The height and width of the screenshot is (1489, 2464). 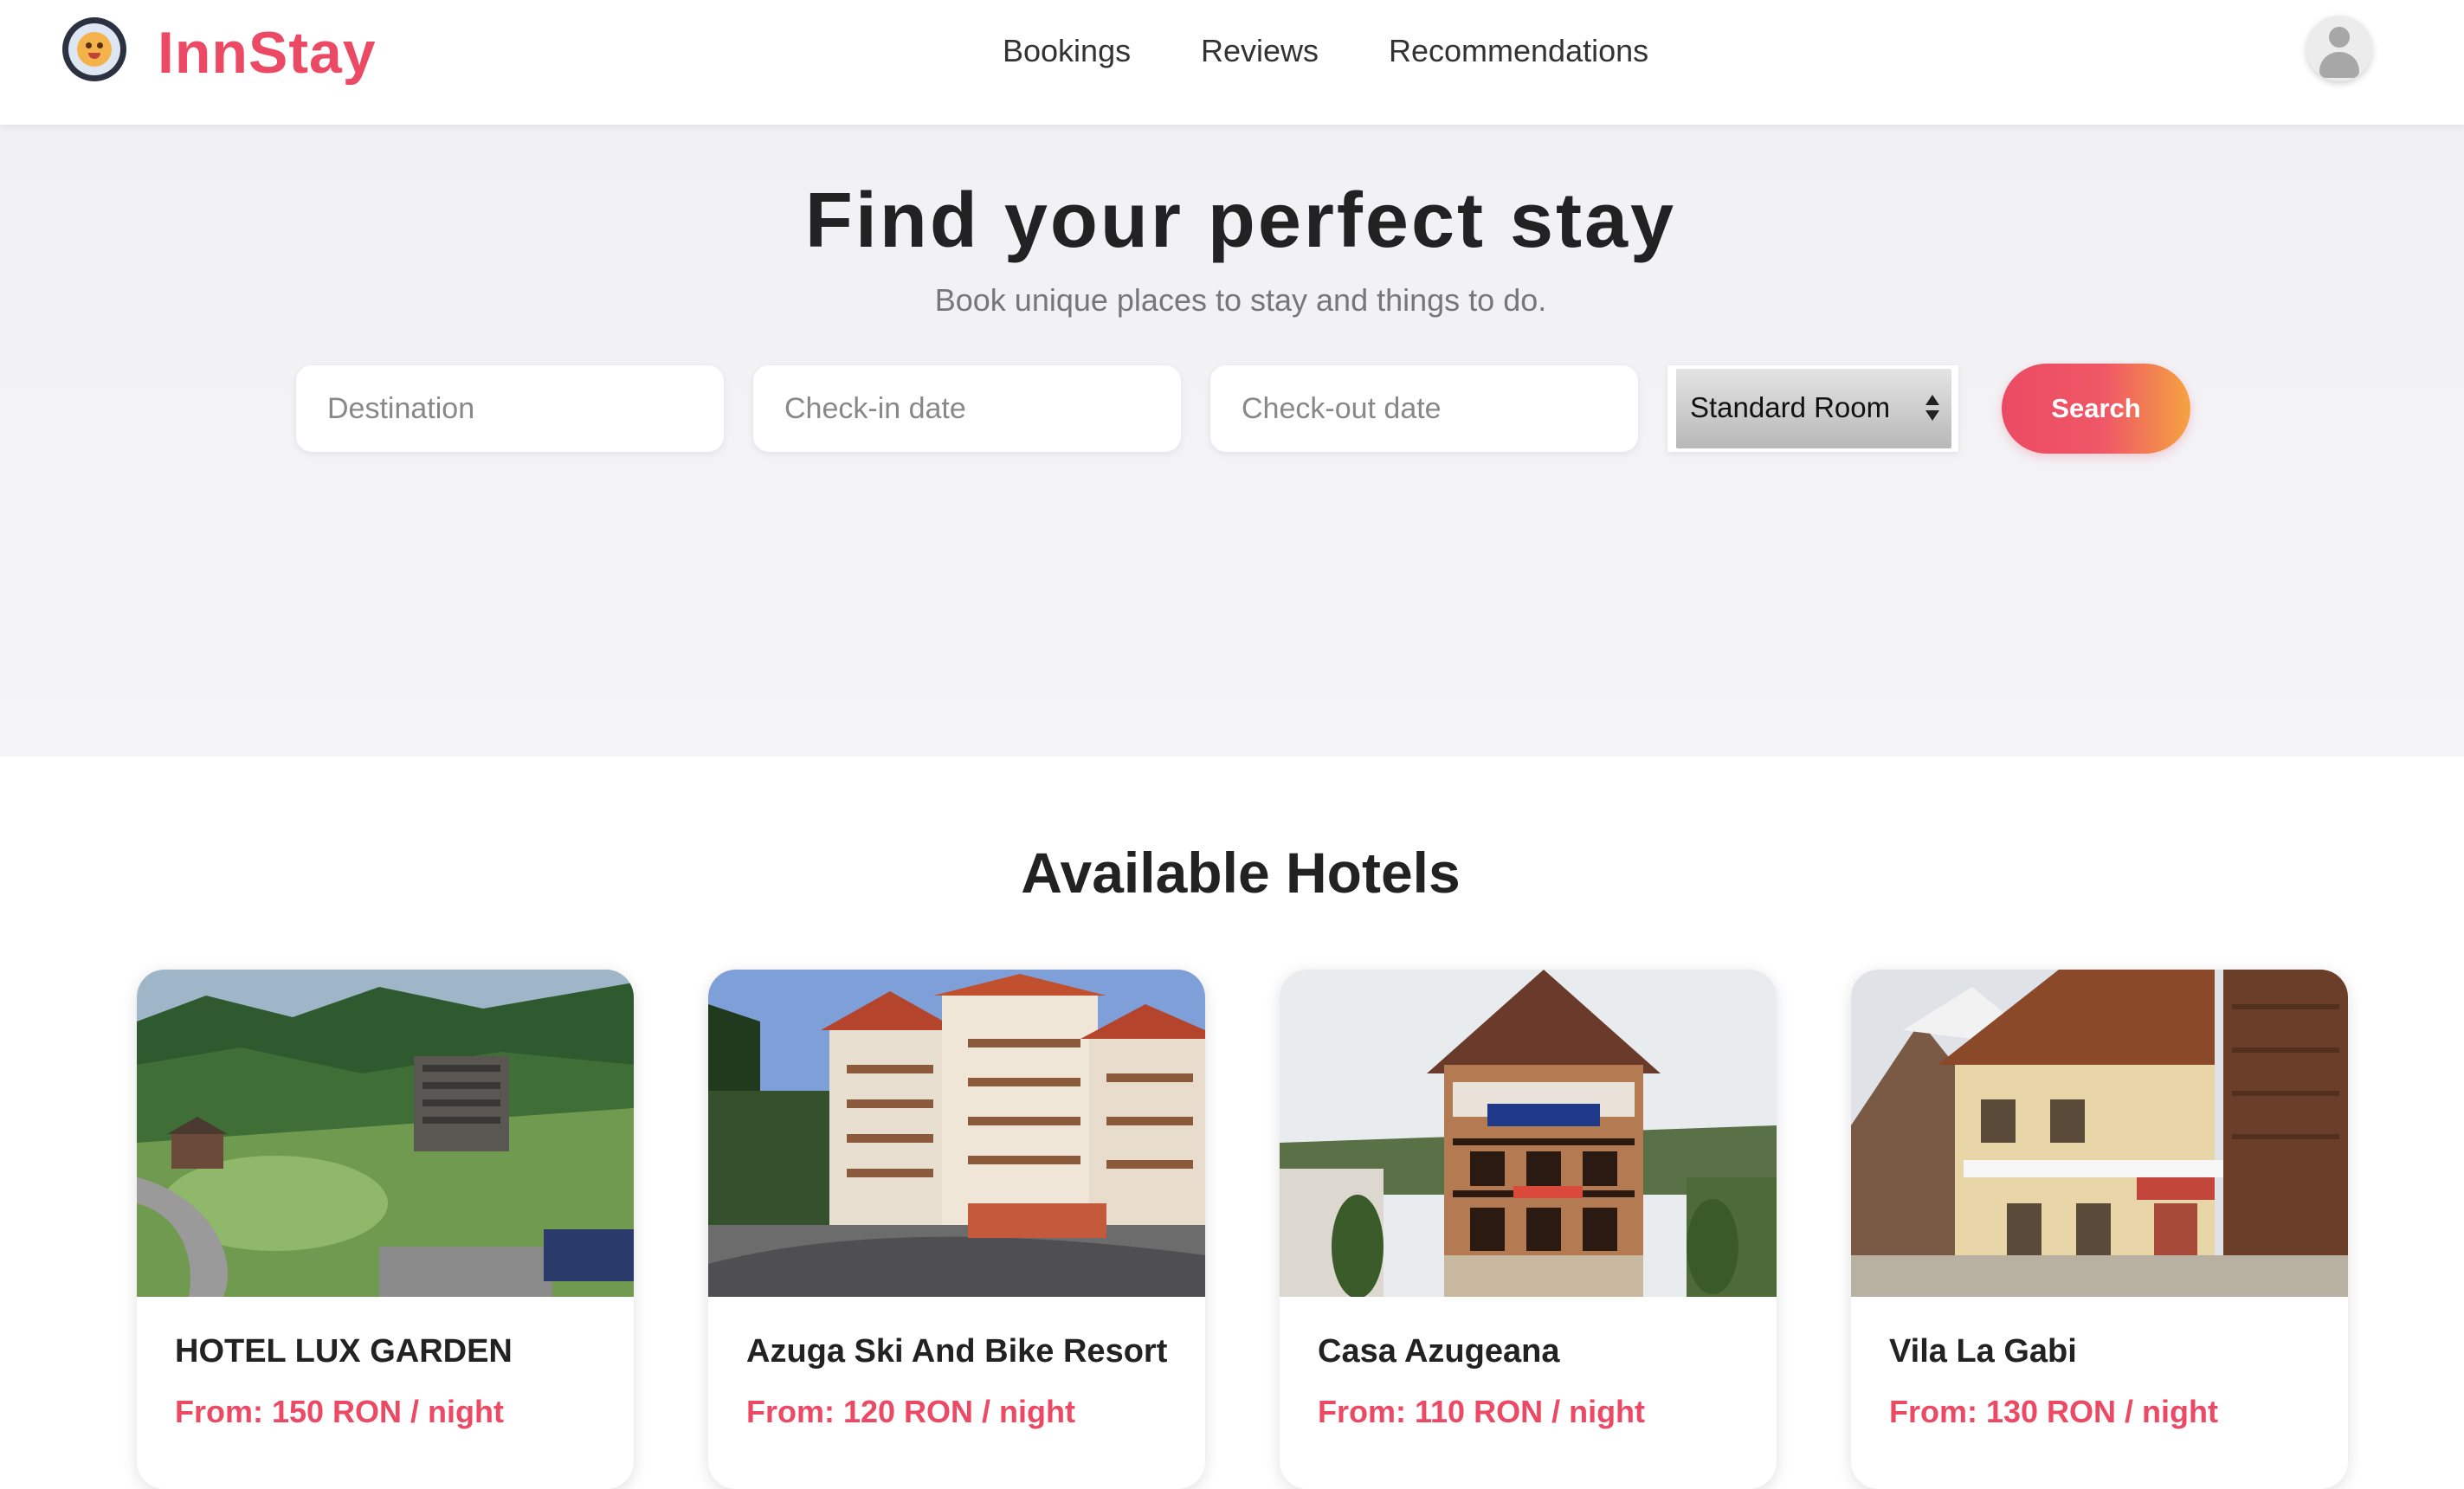 I want to click on checkout-date-input, so click(x=1424, y=408).